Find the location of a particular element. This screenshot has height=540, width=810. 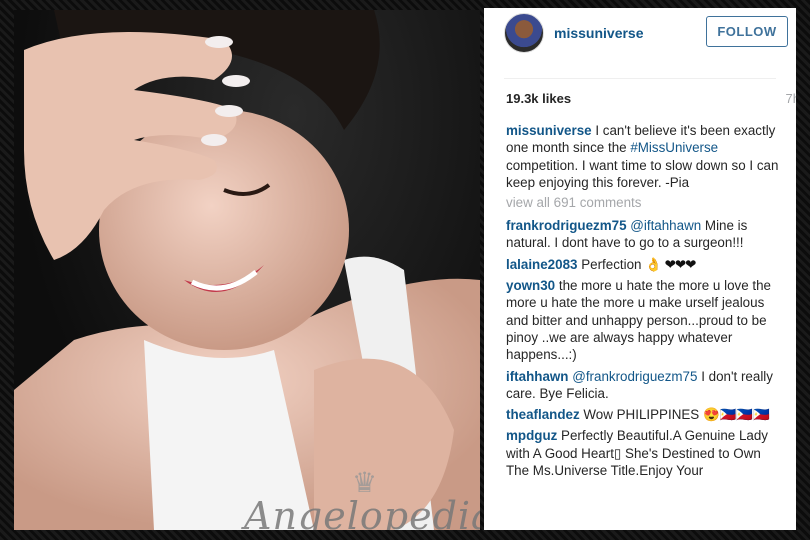

header-username: missuniverse is located at coordinates (599, 33).